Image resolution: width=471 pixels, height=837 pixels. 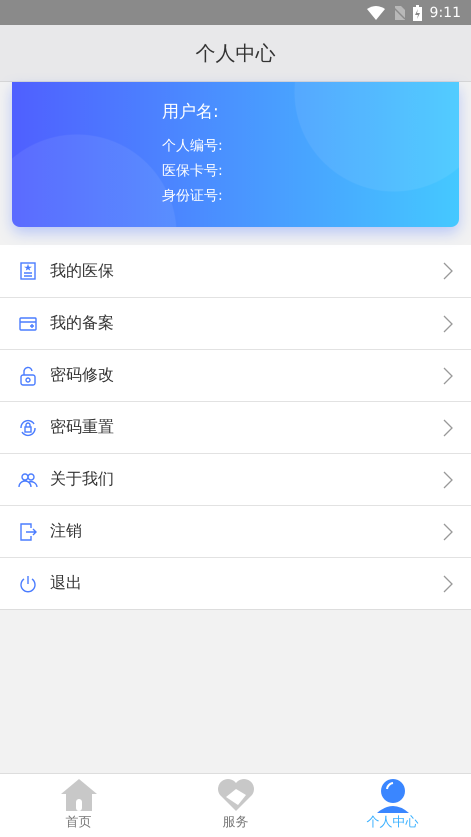 What do you see at coordinates (191, 112) in the screenshot?
I see `username-label: 用户名:` at bounding box center [191, 112].